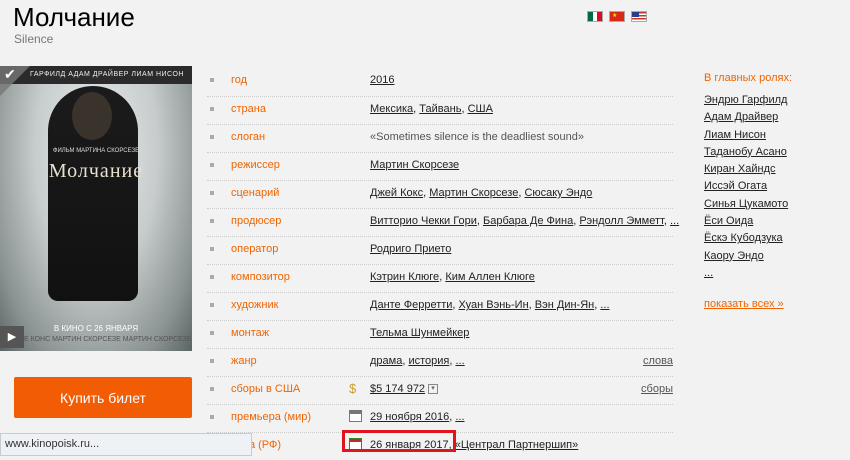 This screenshot has width=850, height=460. Describe the element at coordinates (558, 193) in the screenshot. I see `writer-link: Сюсаку Эндо` at that location.